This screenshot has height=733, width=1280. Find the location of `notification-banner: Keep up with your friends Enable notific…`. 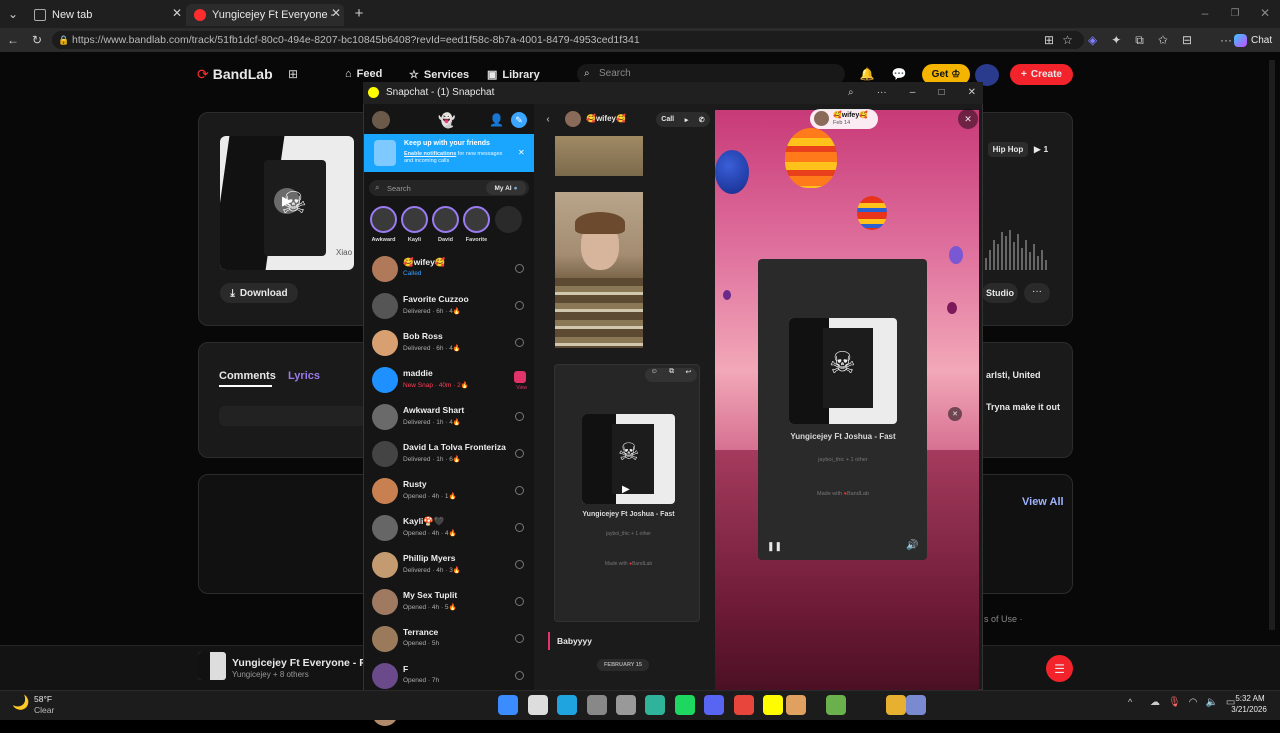

notification-banner: Keep up with your friends Enable notific… is located at coordinates (449, 153).